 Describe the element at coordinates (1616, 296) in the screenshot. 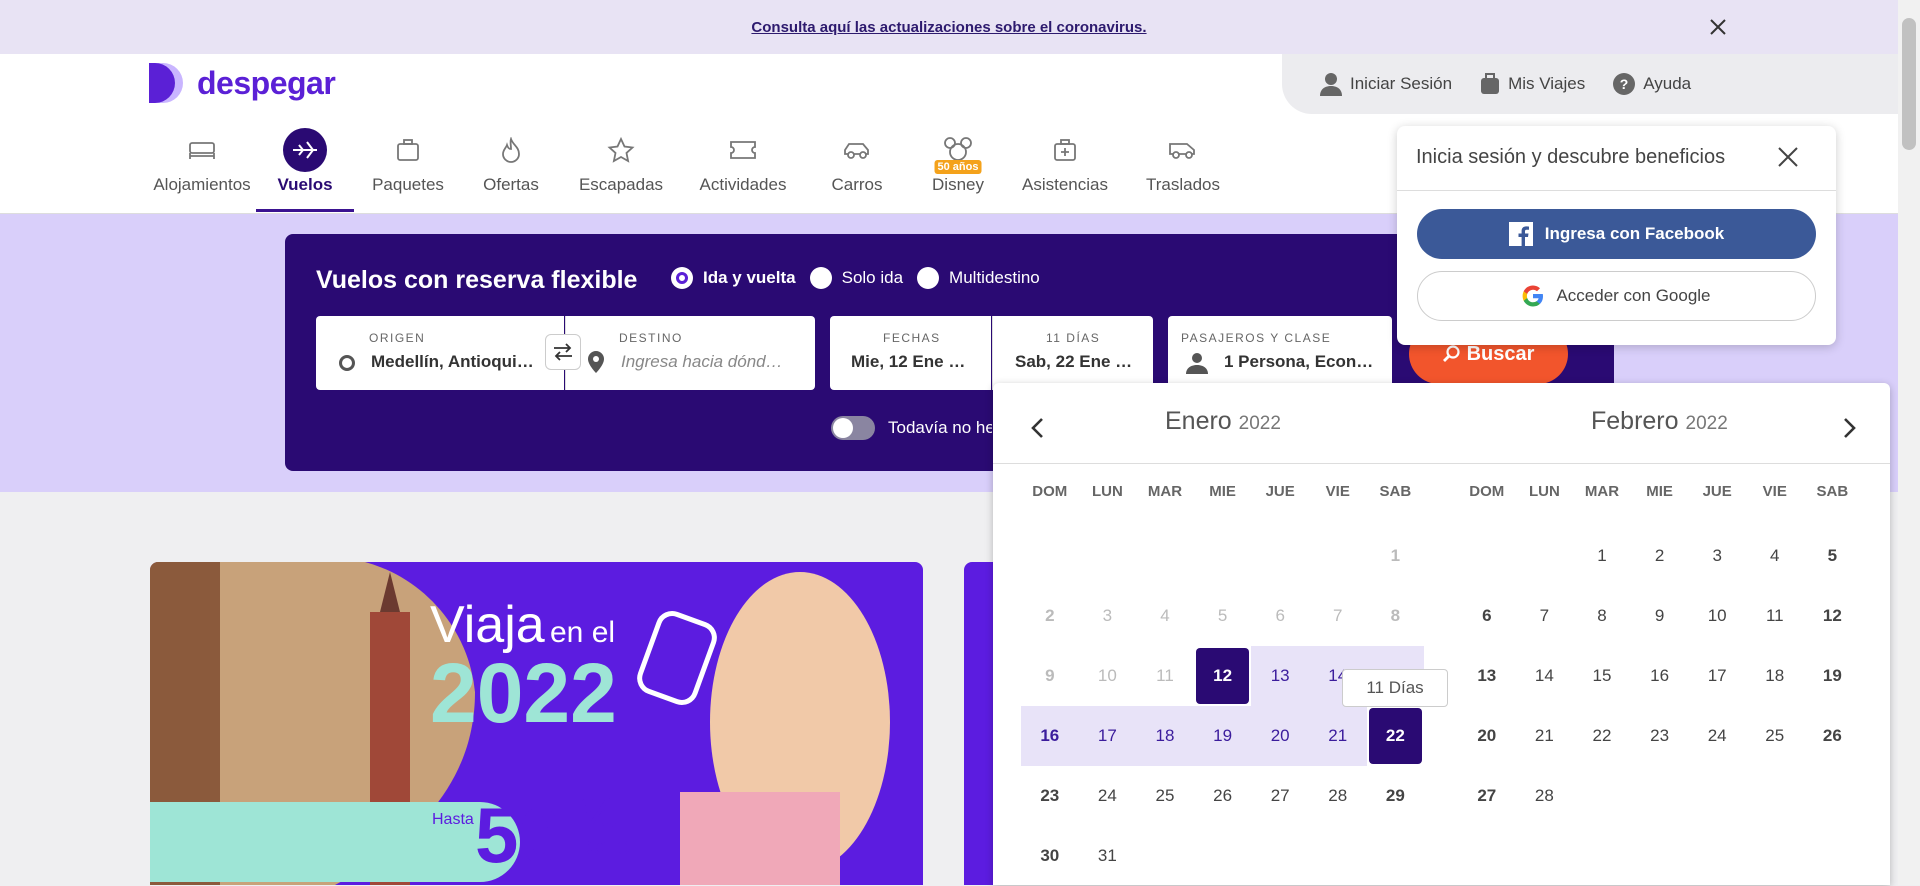

I see `google-login-button: Acceder con Google` at that location.